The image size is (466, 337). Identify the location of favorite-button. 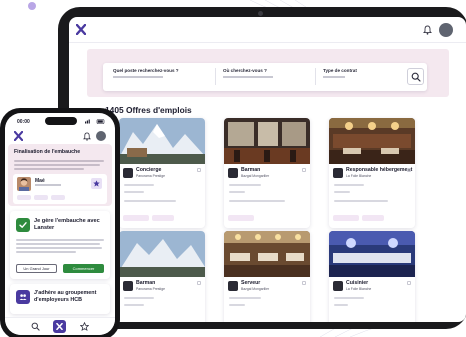
(96, 183).